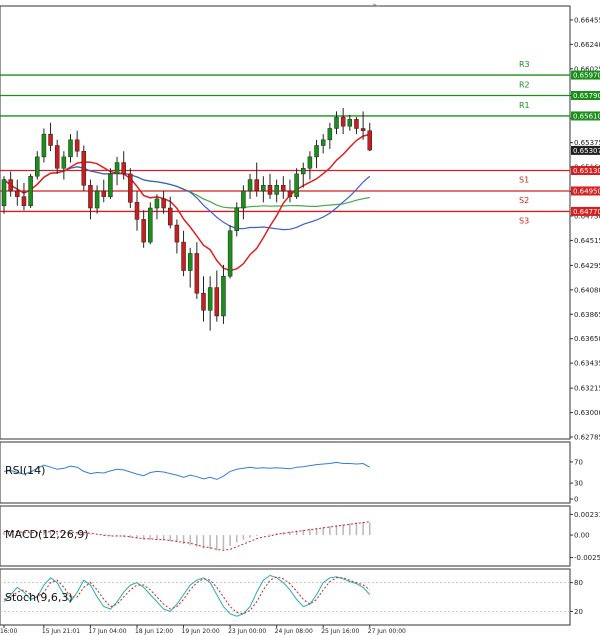 The height and width of the screenshot is (635, 600). What do you see at coordinates (524, 64) in the screenshot?
I see `level-name-r3: R3` at bounding box center [524, 64].